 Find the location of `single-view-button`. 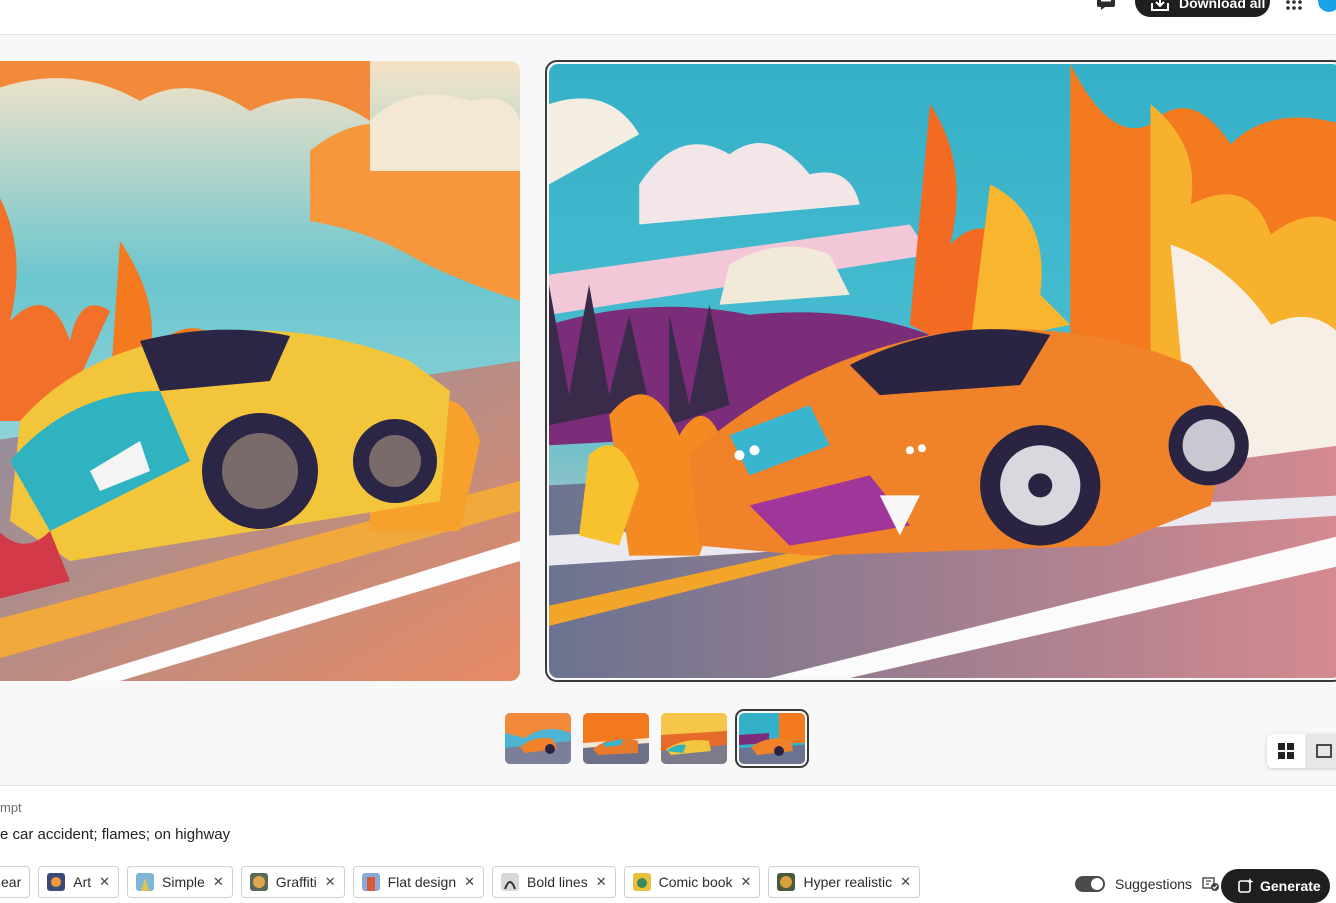

single-view-button is located at coordinates (1320, 751).